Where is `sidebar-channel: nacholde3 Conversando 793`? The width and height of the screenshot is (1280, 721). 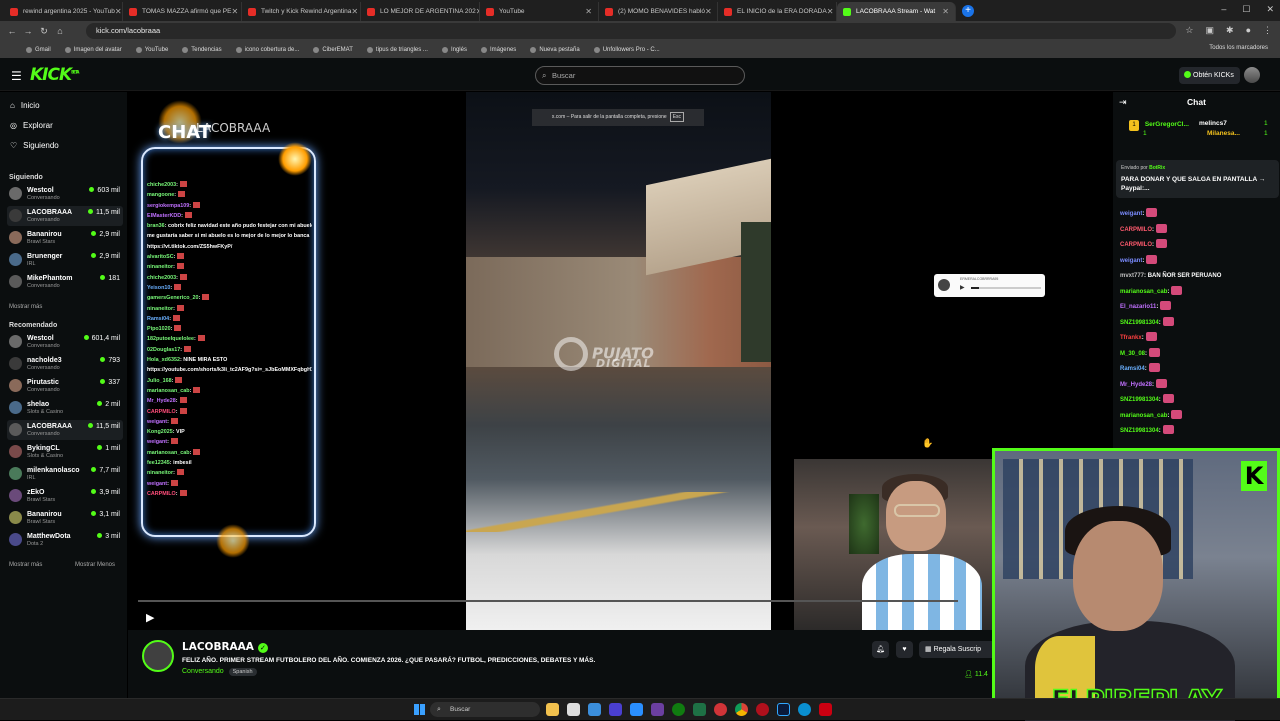 sidebar-channel: nacholde3 Conversando 793 is located at coordinates (65, 364).